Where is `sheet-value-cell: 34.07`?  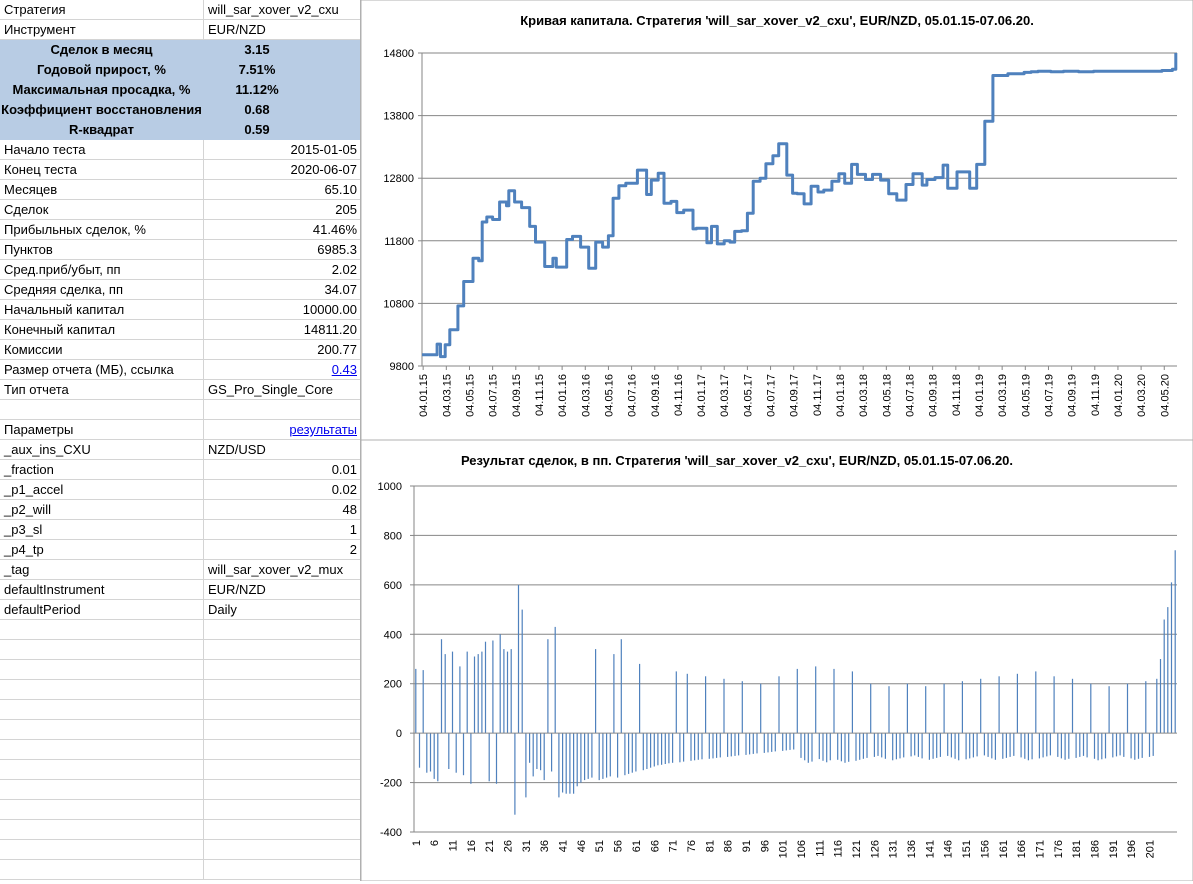
sheet-value-cell: 34.07 is located at coordinates (282, 289).